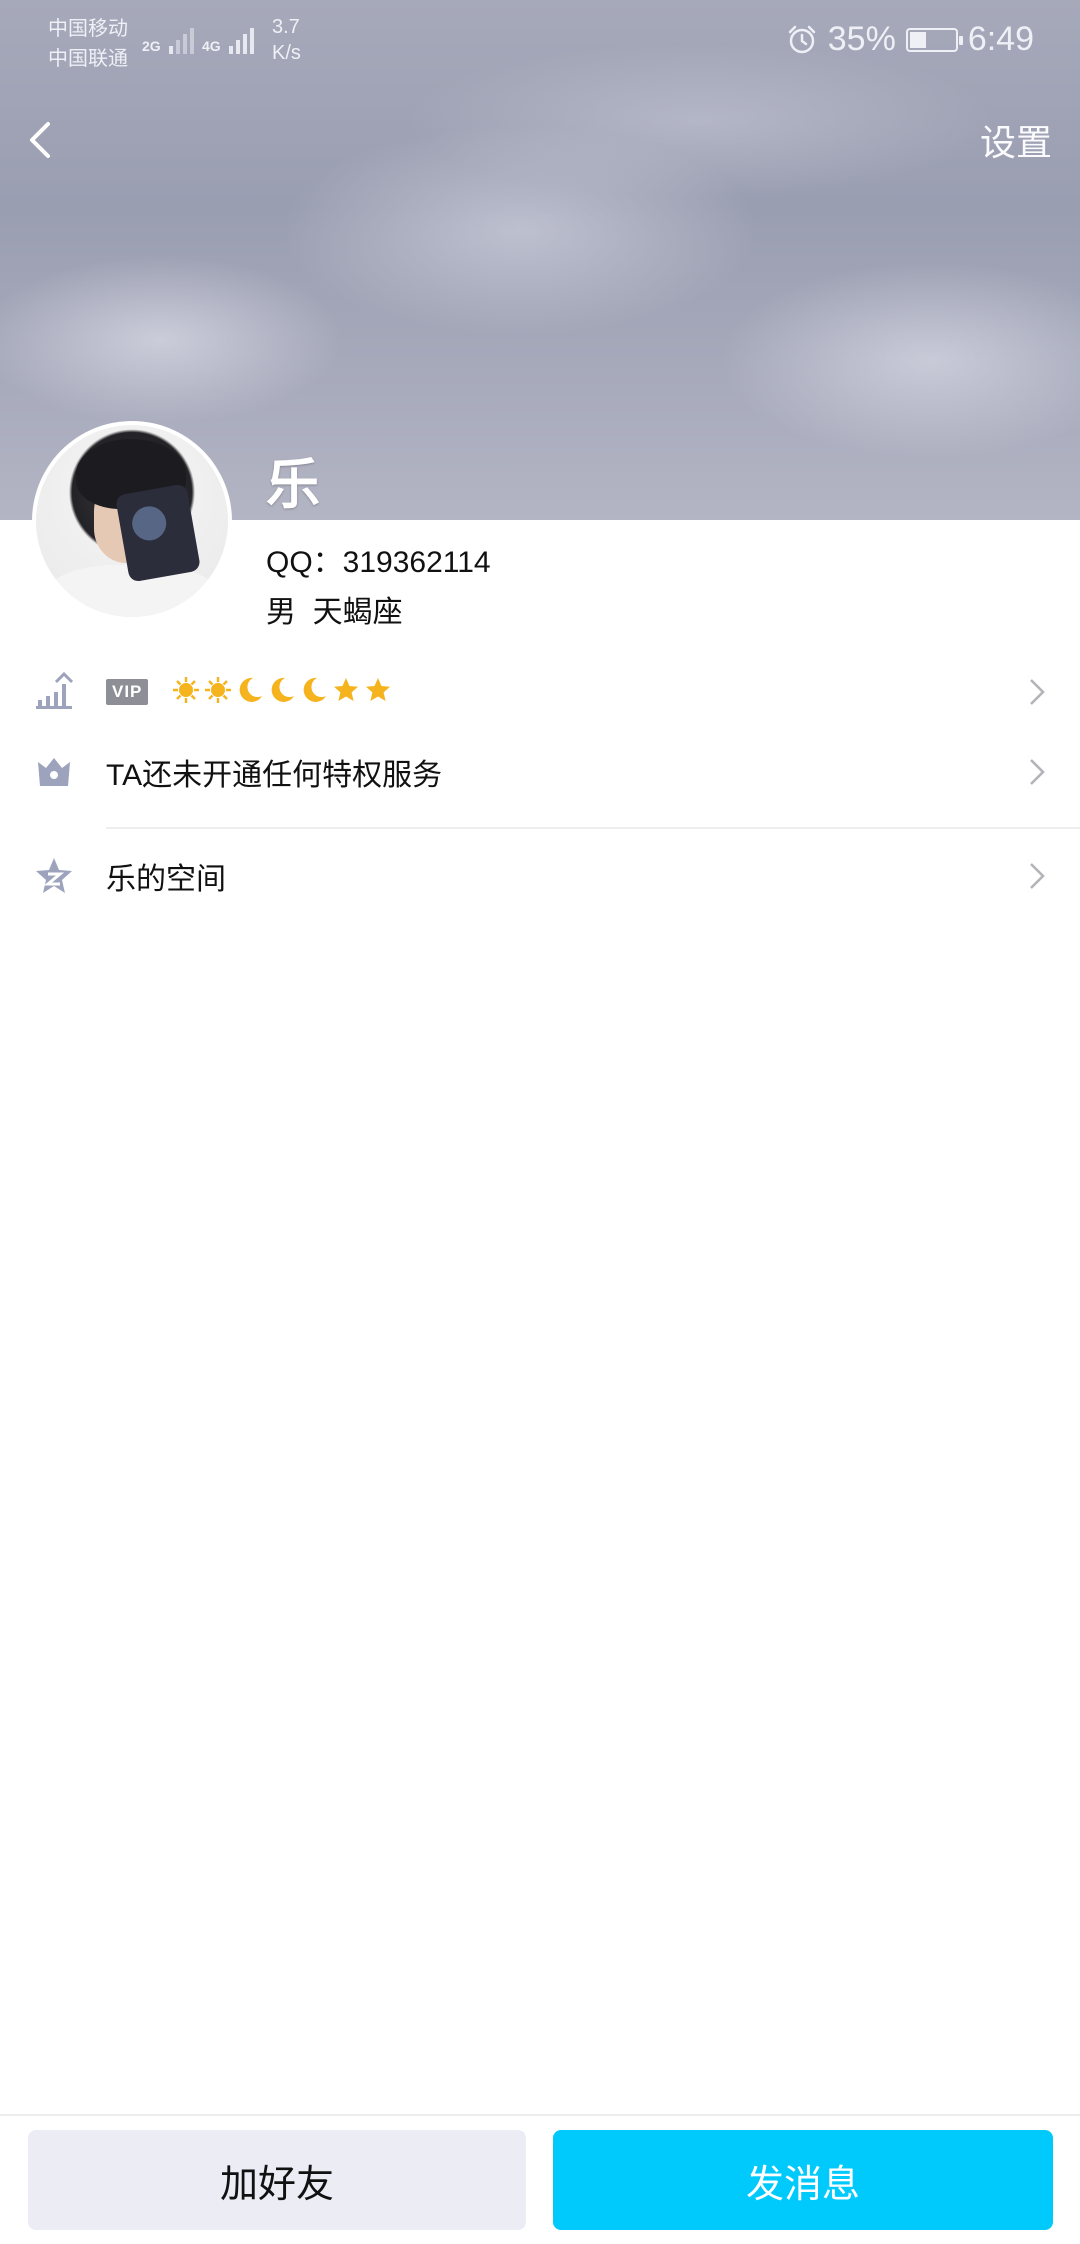 This screenshot has width=1080, height=2244. I want to click on send-message-button: 发消息, so click(803, 2180).